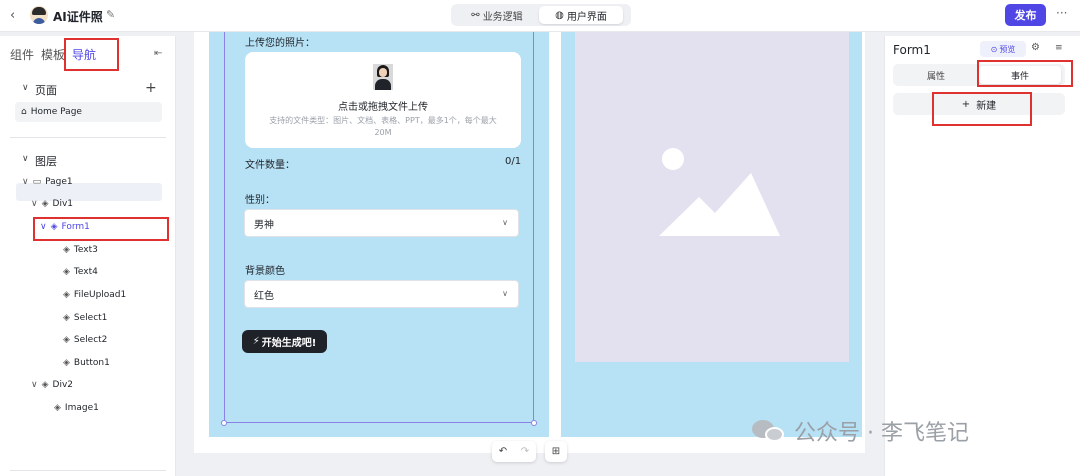 The image size is (1080, 476). I want to click on play-icon: ⊙, so click(994, 49).